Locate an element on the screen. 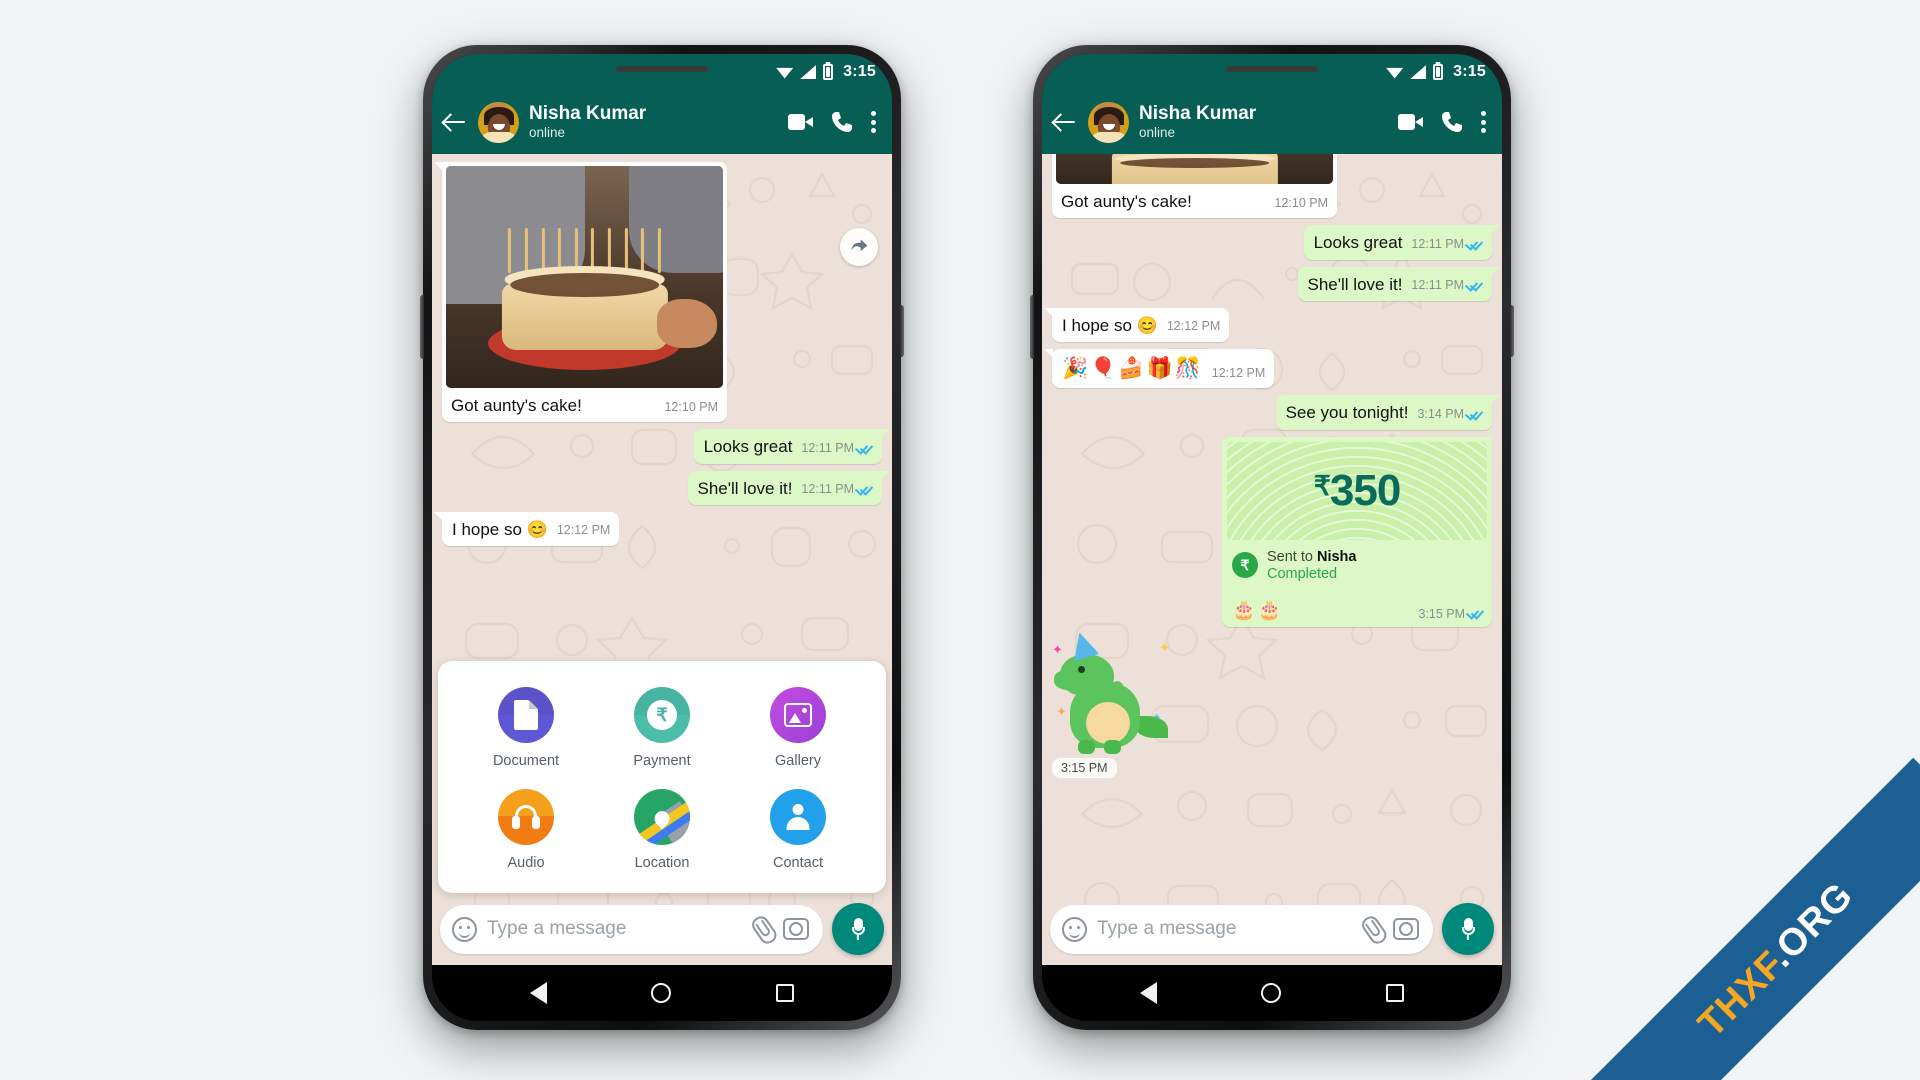 This screenshot has height=1080, width=1920. currency-symbol: ₹ is located at coordinates (1322, 485).